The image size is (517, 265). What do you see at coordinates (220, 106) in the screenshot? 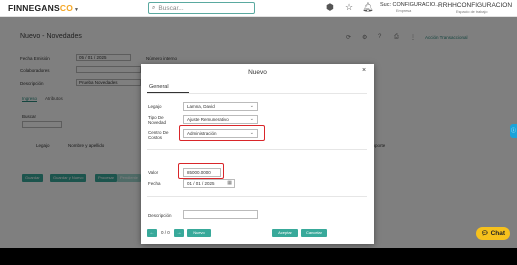
I see `legajo-select: Lamna, David ⌄` at bounding box center [220, 106].